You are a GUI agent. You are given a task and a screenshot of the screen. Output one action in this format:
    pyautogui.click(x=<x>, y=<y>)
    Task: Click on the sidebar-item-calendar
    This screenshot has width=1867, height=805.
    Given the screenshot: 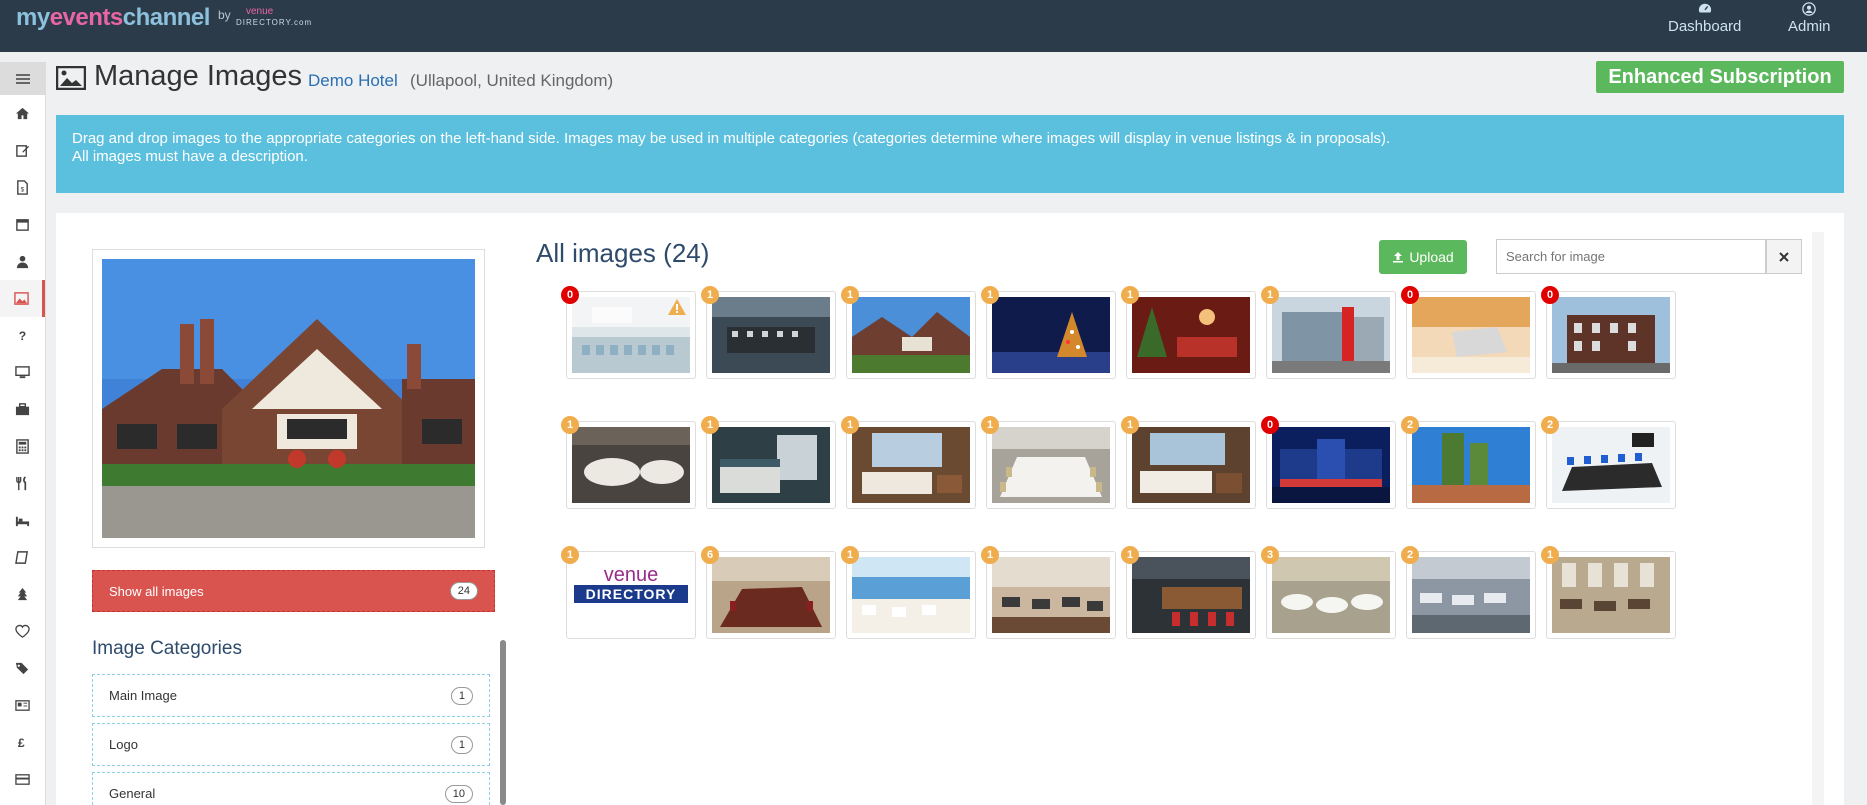 What is the action you would take?
    pyautogui.click(x=22, y=224)
    